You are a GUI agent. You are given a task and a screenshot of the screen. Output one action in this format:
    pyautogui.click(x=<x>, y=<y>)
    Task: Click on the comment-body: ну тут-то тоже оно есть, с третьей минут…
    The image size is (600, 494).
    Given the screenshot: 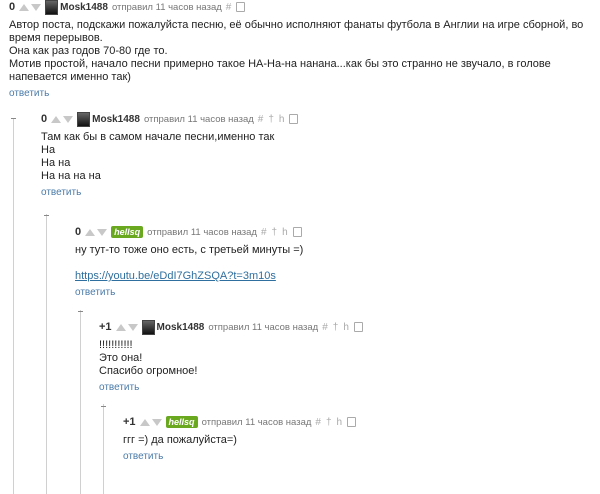 What is the action you would take?
    pyautogui.click(x=189, y=263)
    